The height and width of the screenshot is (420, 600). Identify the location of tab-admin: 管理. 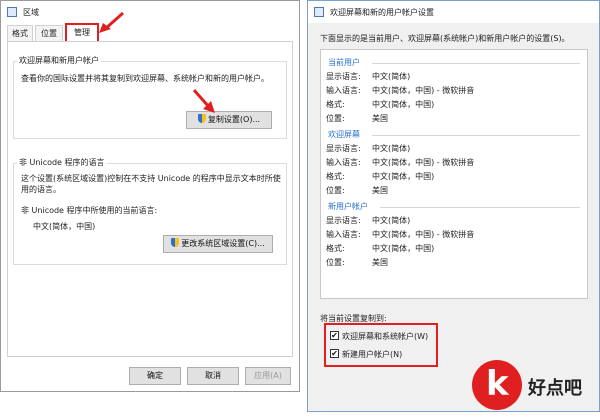
(82, 32).